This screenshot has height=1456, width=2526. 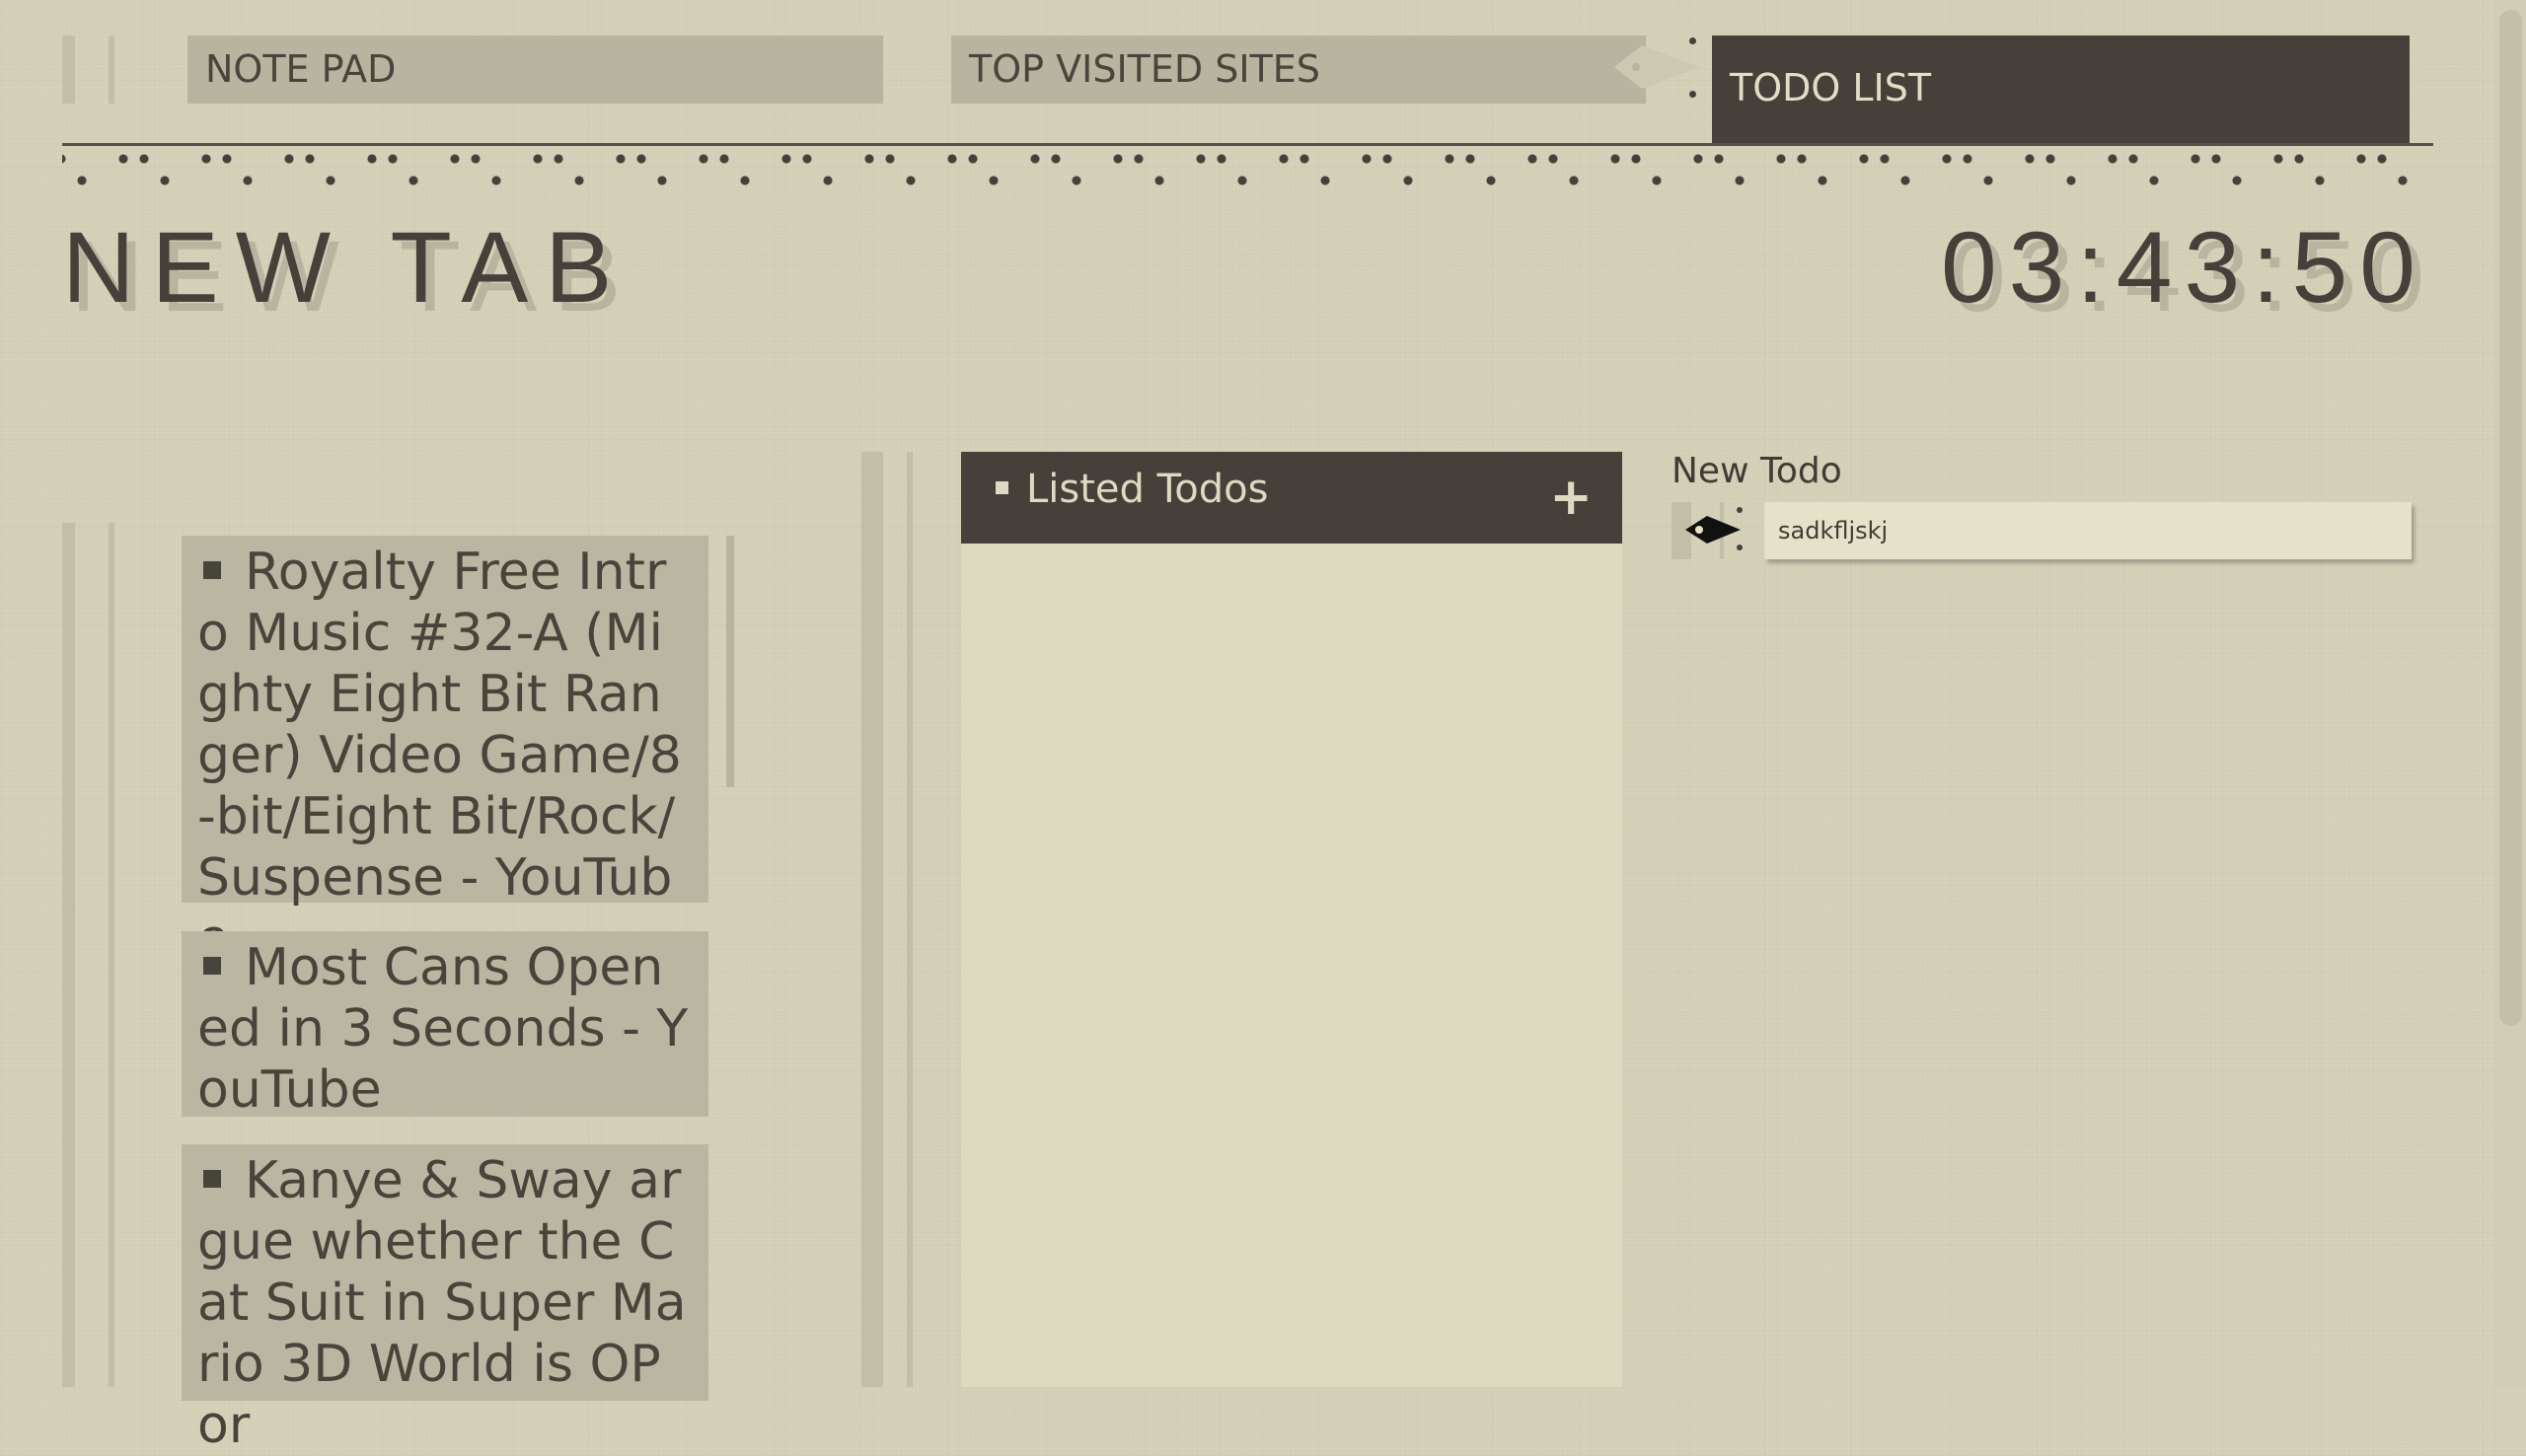 I want to click on site-item: Most Cans Opened in 3 Seconds - YouTube, so click(x=445, y=1025).